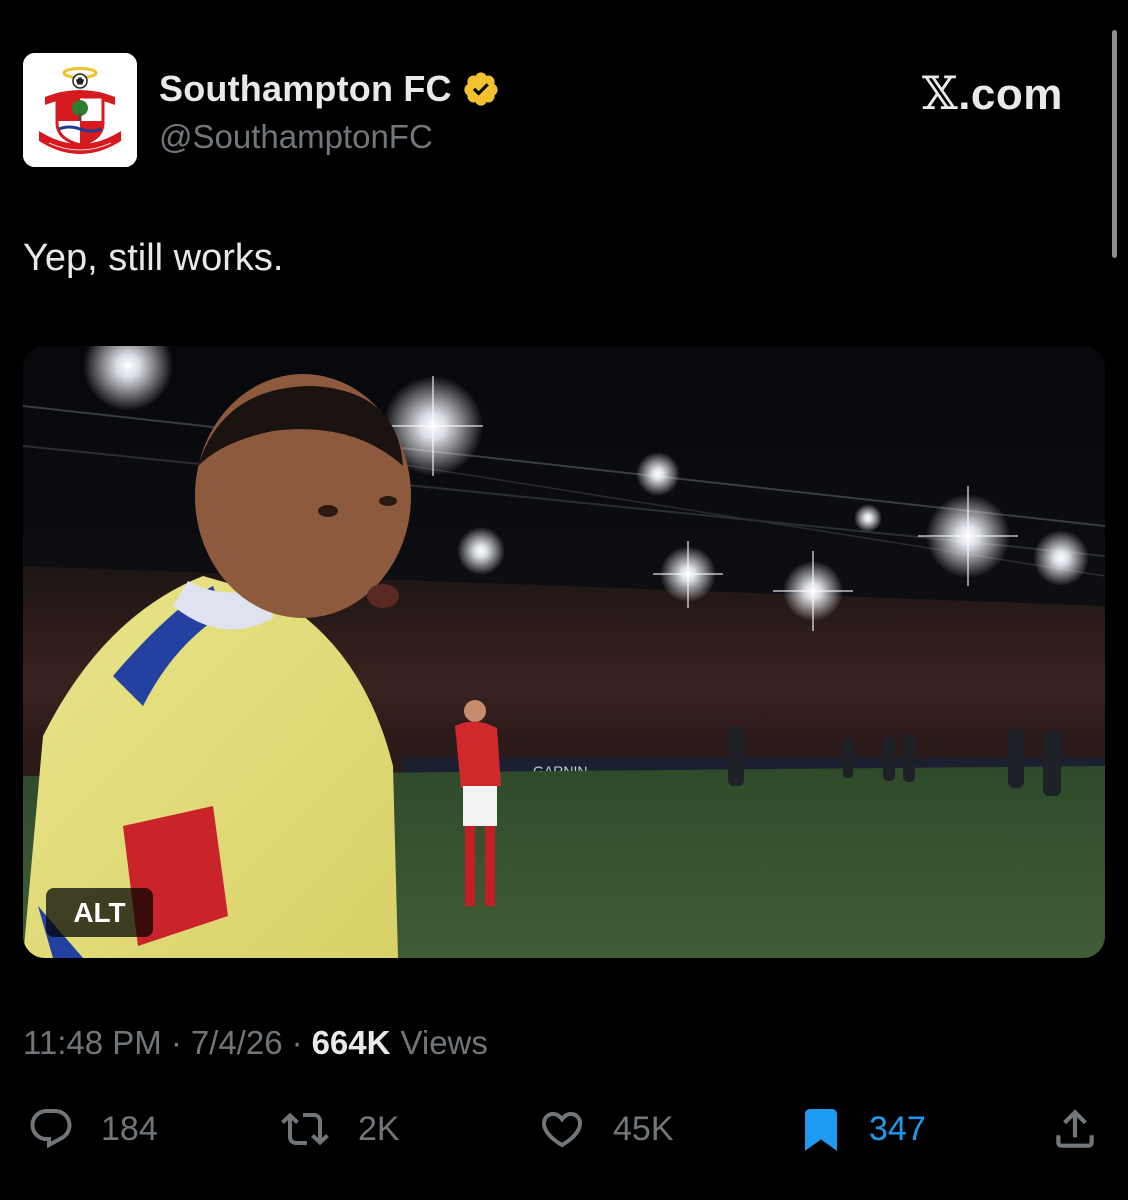 This screenshot has height=1200, width=1128. I want to click on x-logo: 𝕏, so click(940, 93).